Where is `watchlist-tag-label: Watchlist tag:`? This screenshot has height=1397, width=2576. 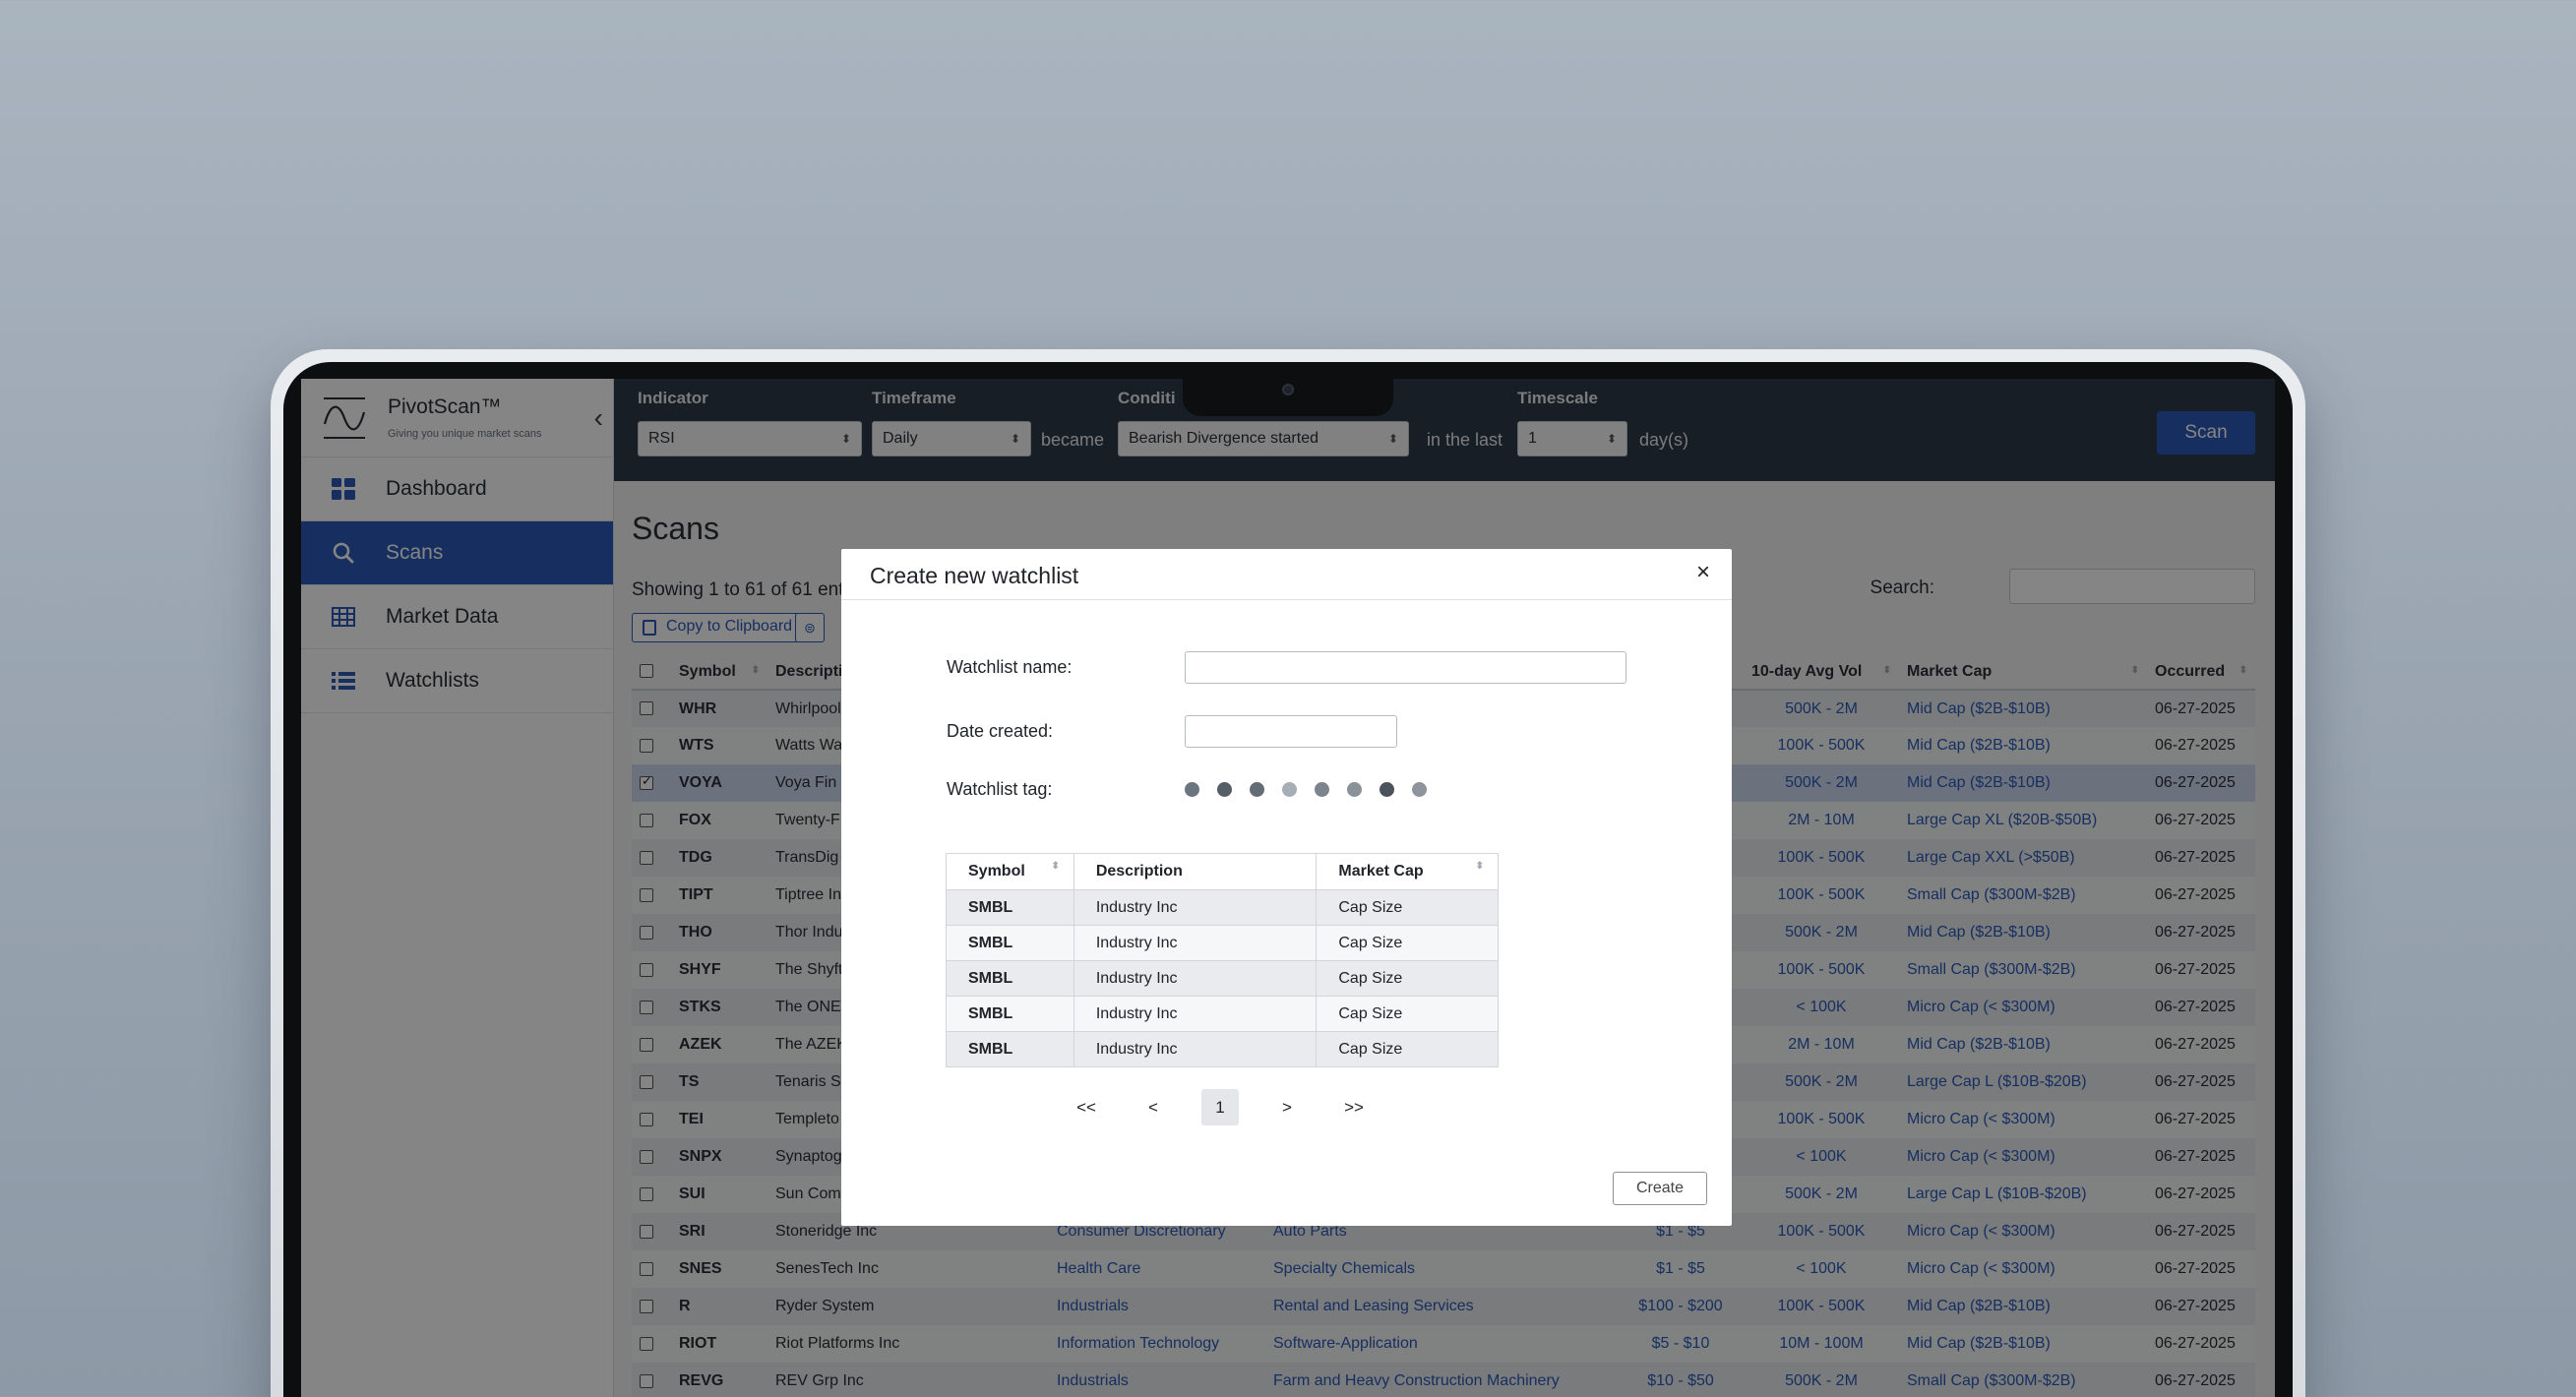
watchlist-tag-label: Watchlist tag: is located at coordinates (1000, 789).